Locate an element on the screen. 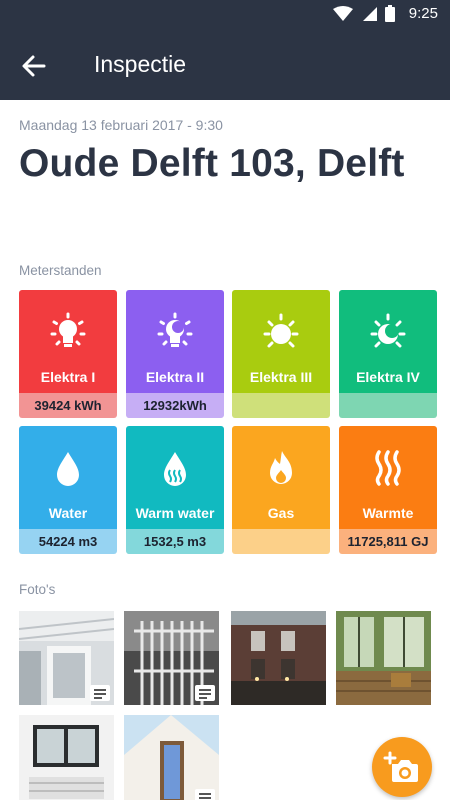 This screenshot has width=450, height=800. meter-tile-elektra-3: Elektra III is located at coordinates (281, 354).